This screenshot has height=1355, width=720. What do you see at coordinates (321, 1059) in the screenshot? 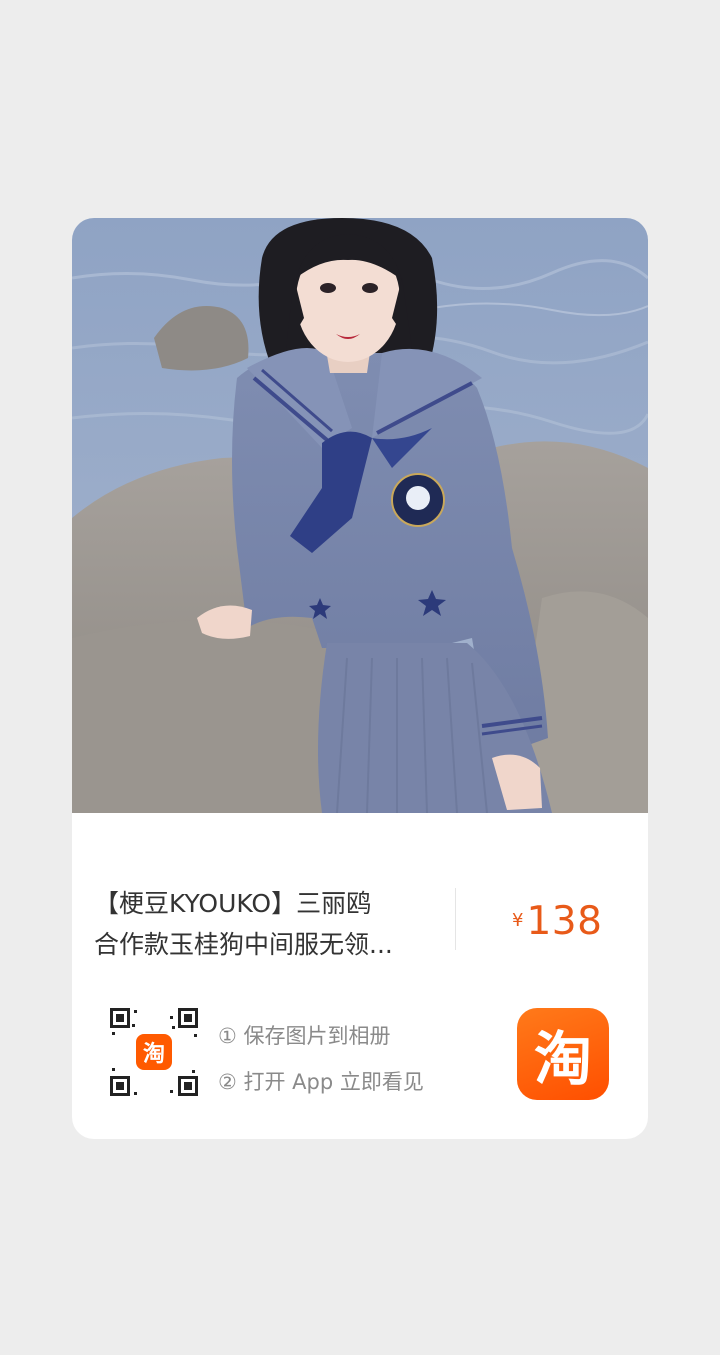
I see `share-instructions: ① 保存图片到相册 ② 打开 App 立即看见` at bounding box center [321, 1059].